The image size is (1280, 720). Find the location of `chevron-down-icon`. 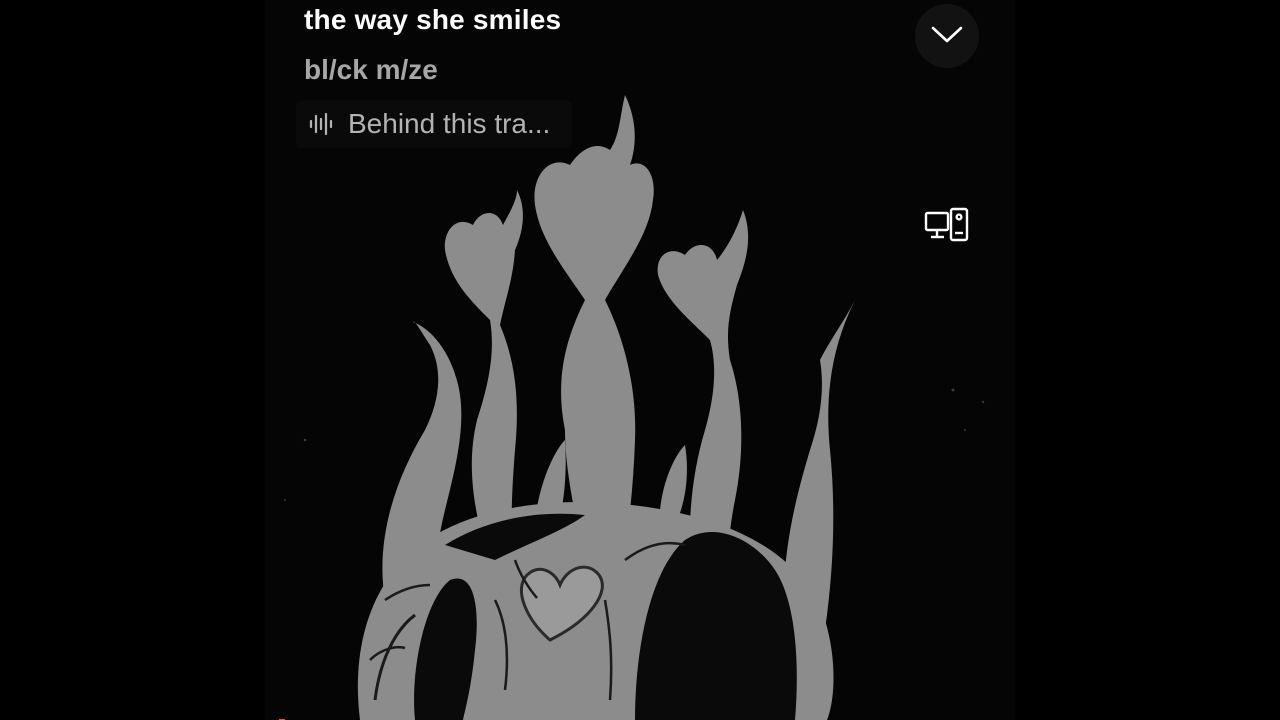

chevron-down-icon is located at coordinates (947, 36).